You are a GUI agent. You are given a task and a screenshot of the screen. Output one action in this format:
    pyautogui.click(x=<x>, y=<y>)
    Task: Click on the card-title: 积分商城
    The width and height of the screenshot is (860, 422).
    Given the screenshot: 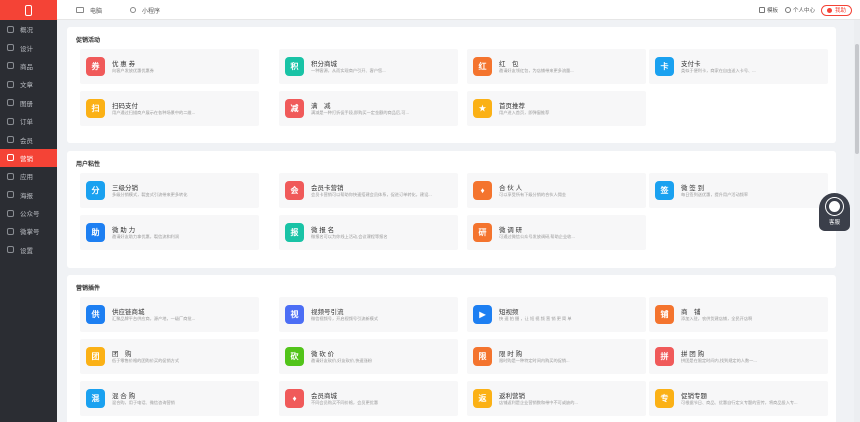 What is the action you would take?
    pyautogui.click(x=324, y=64)
    